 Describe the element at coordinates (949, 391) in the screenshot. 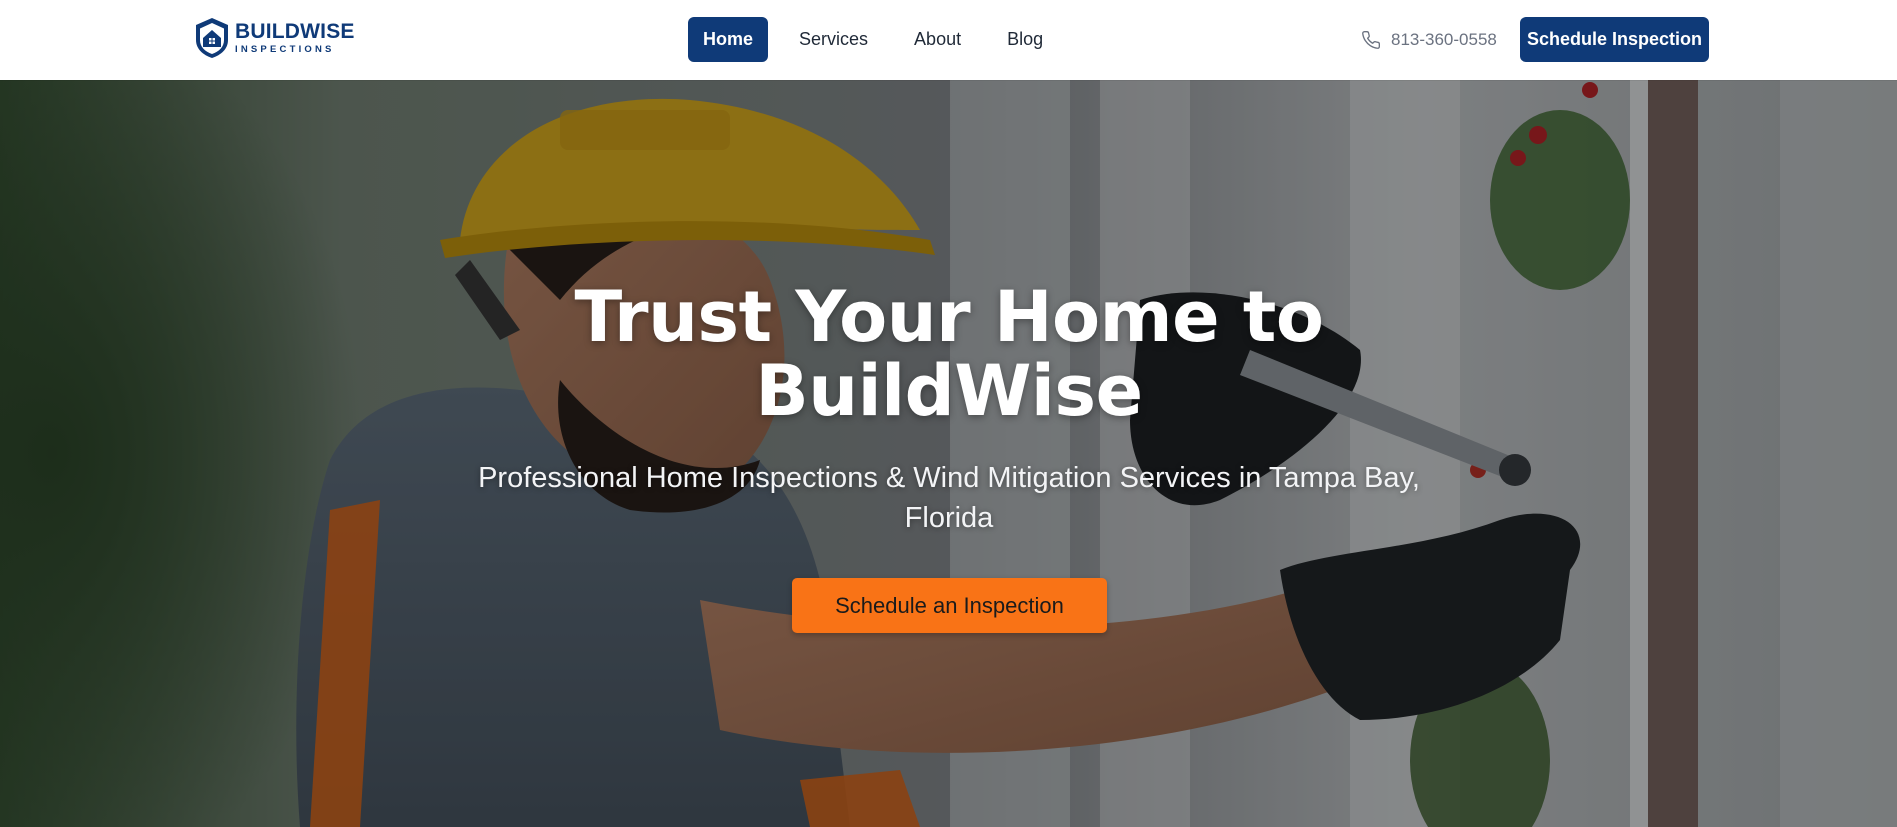

I see `hero-title-line2: BuildWise` at that location.